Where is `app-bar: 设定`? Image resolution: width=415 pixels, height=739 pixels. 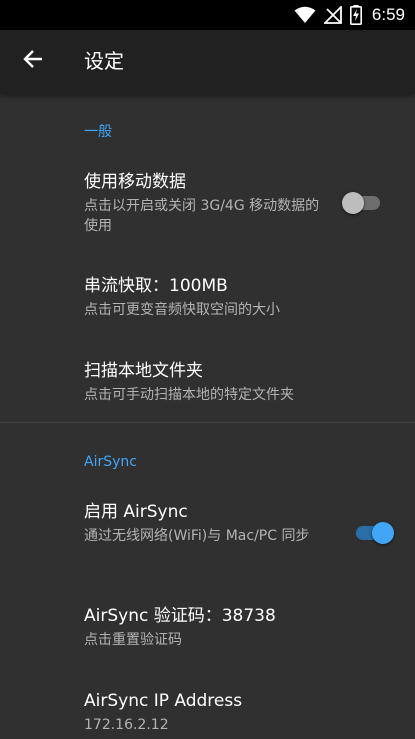 app-bar: 设定 is located at coordinates (207, 62).